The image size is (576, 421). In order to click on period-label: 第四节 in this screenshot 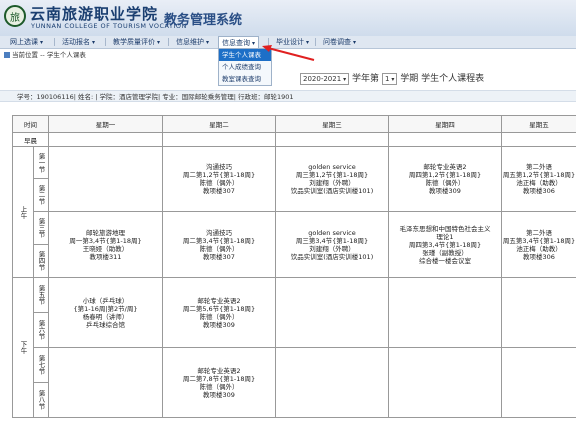, I will do `click(41, 261)`.